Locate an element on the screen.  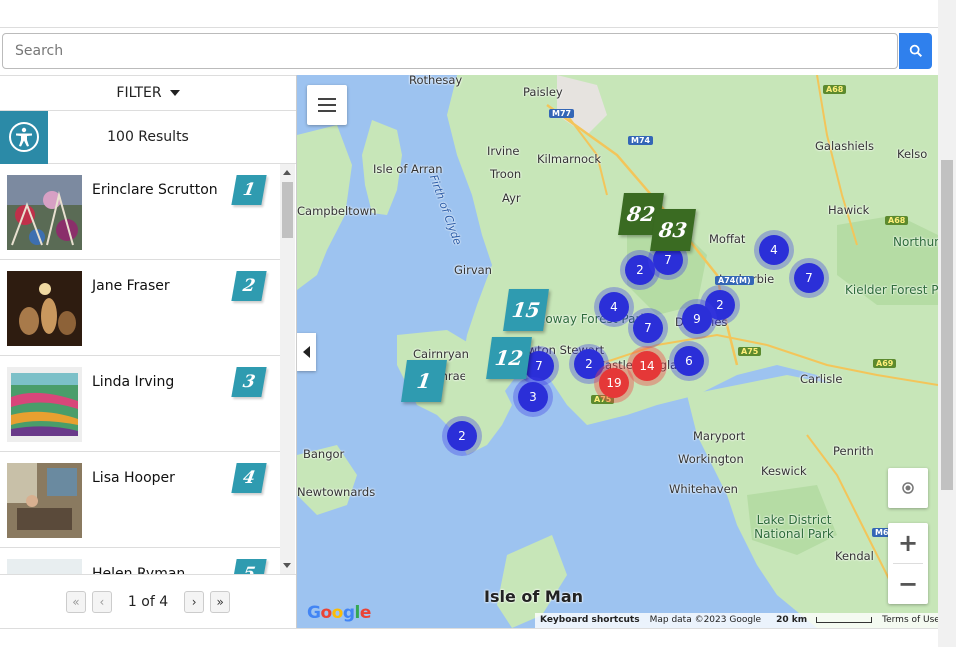
list-item: Lisa Hooper 4 is located at coordinates (140, 500).